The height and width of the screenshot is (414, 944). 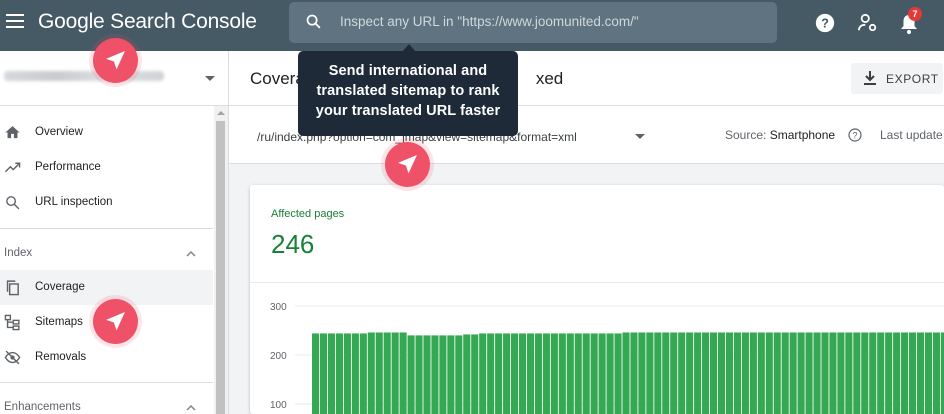 What do you see at coordinates (911, 135) in the screenshot?
I see `last-update-label: Last update` at bounding box center [911, 135].